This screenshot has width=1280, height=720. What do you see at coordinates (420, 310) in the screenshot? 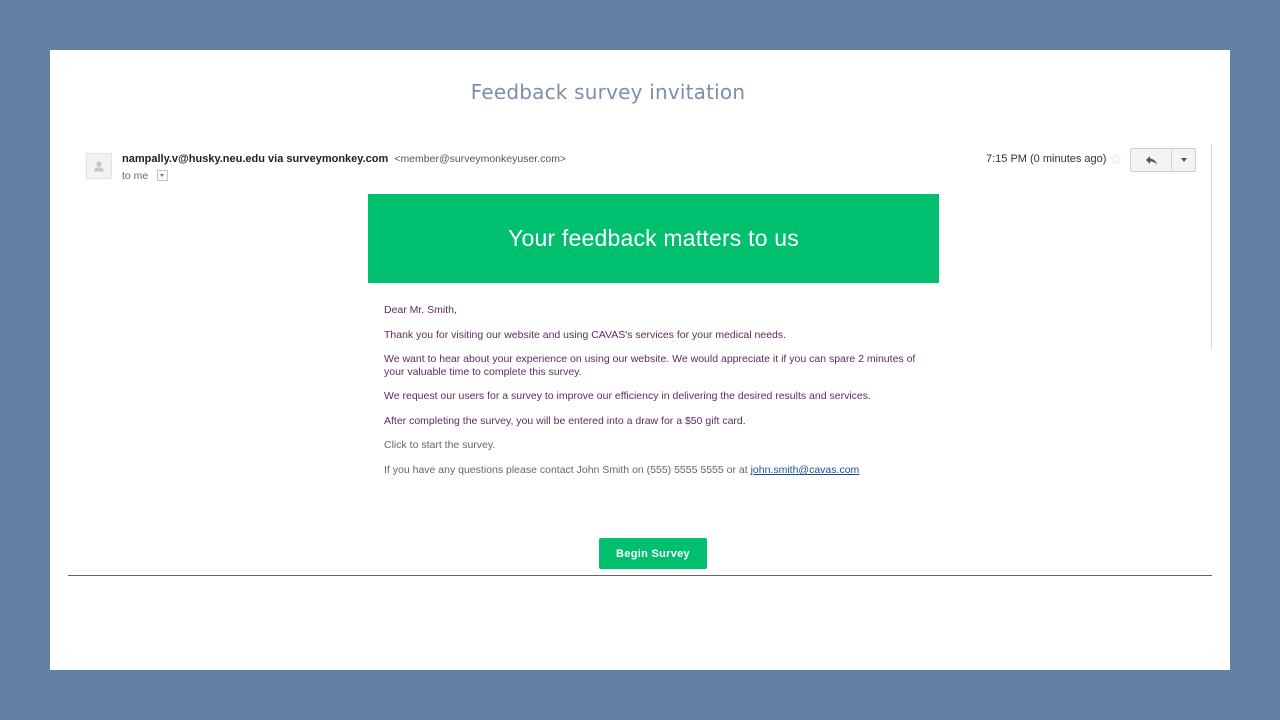
I see `greeting: Dear Mr. Smith,` at bounding box center [420, 310].